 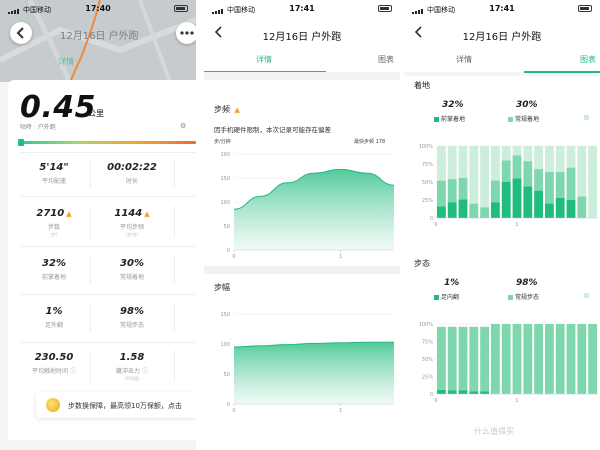 What do you see at coordinates (183, 126) in the screenshot?
I see `settings-icon: ⚙` at bounding box center [183, 126].